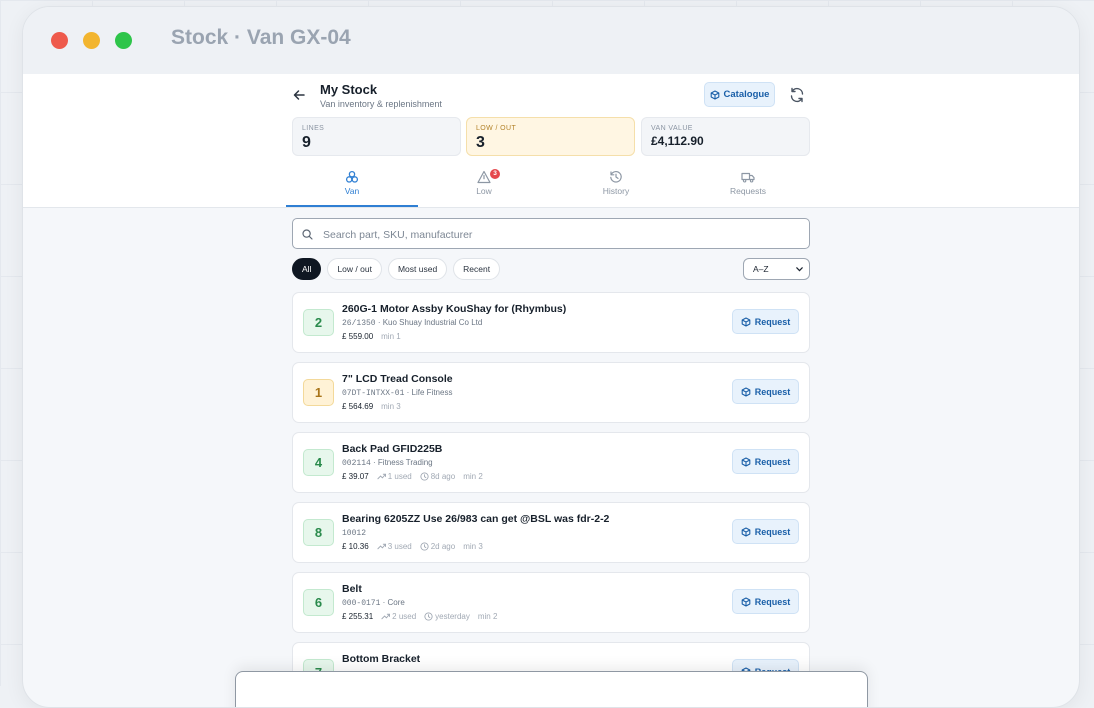 This screenshot has height=708, width=1094. I want to click on stat-value: 3, so click(480, 142).